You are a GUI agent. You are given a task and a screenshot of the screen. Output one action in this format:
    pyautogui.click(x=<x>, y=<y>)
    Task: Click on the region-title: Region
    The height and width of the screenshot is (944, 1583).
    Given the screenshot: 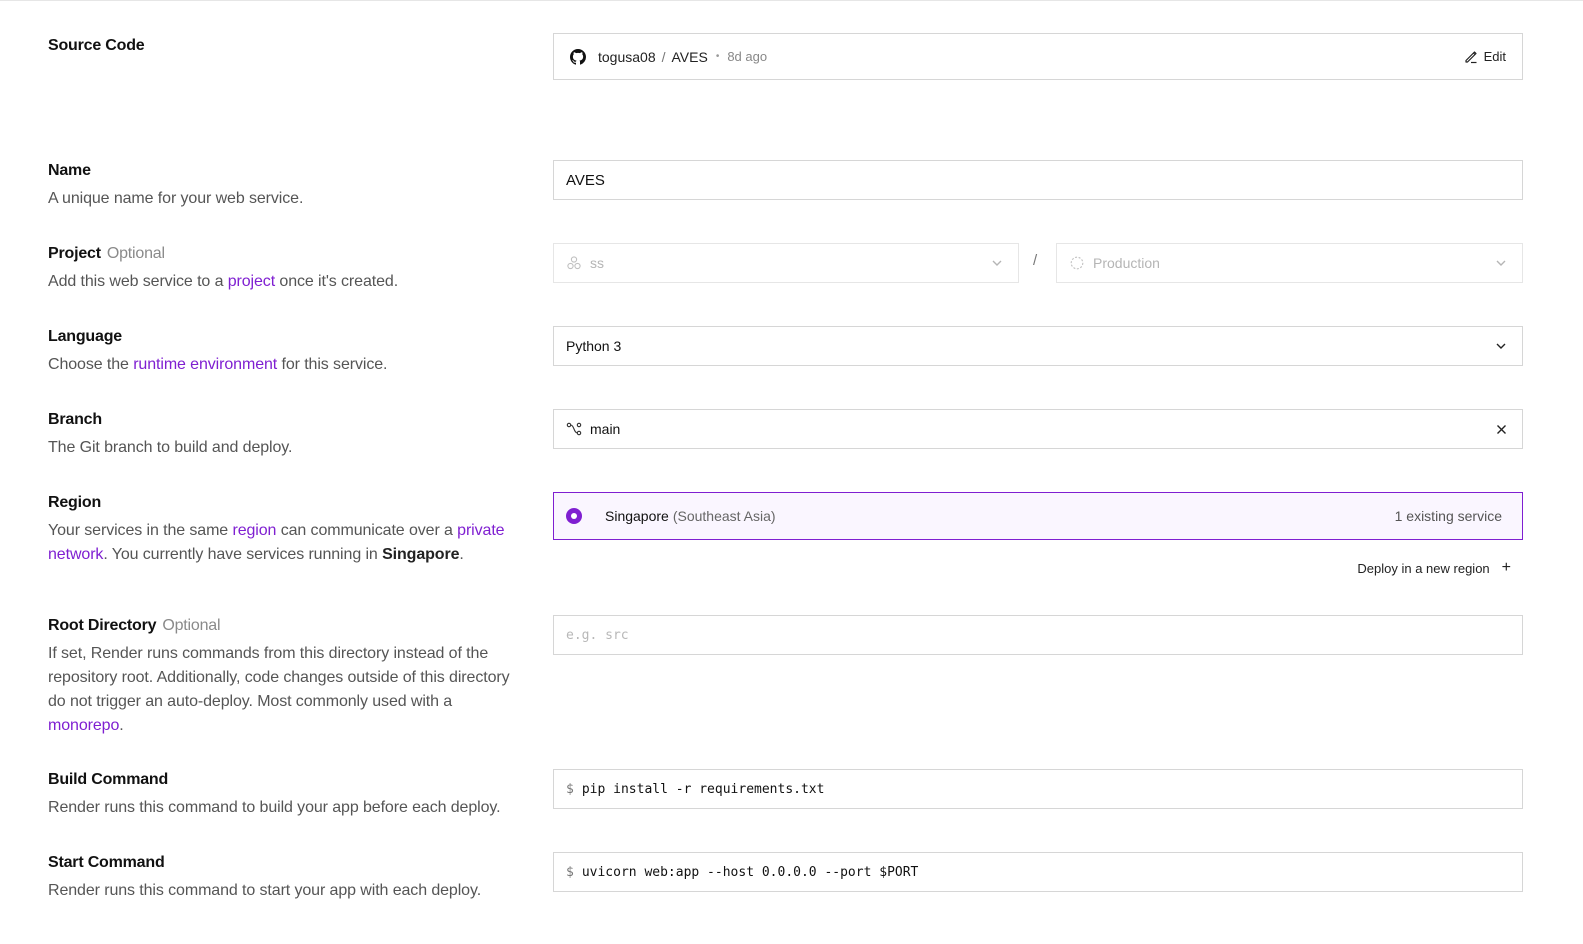 What is the action you would take?
    pyautogui.click(x=75, y=502)
    